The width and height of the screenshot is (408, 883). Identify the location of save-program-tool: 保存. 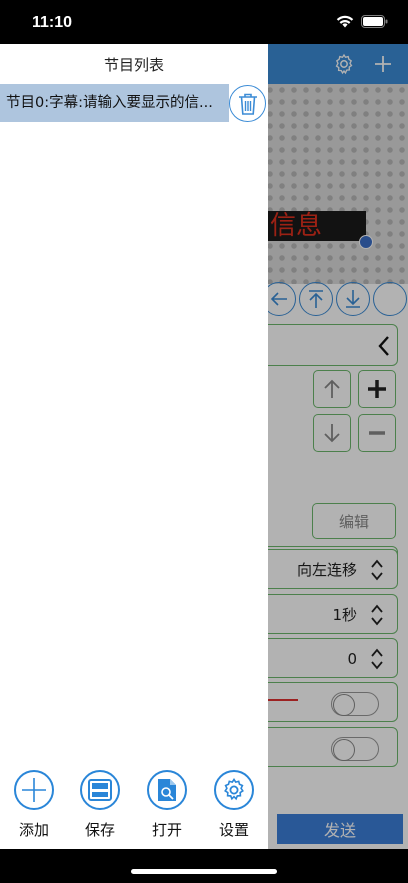
(100, 805).